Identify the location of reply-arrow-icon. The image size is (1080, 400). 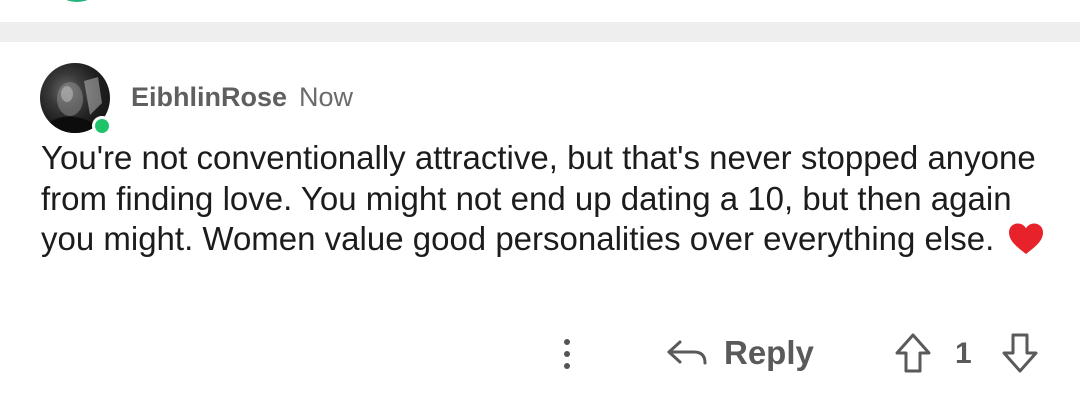
(687, 352).